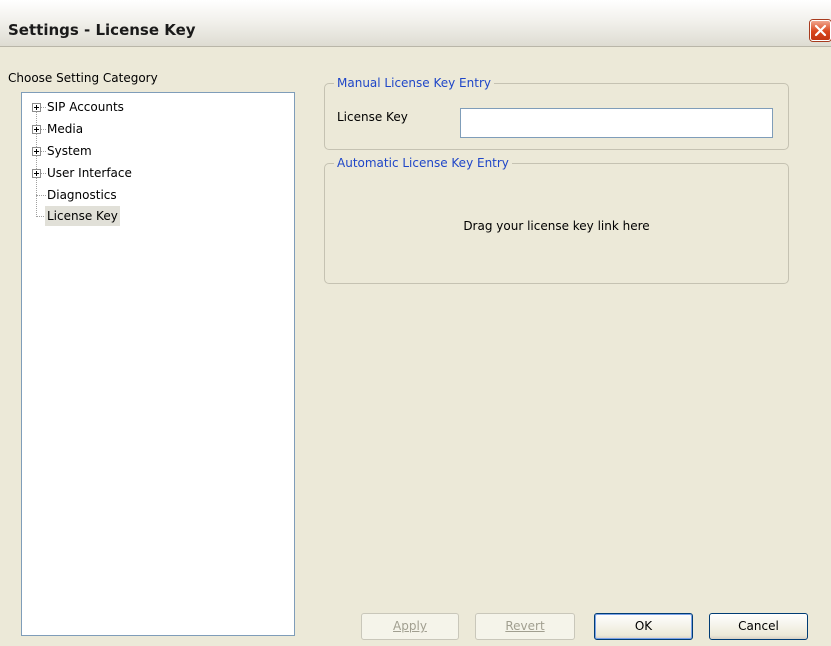 Image resolution: width=831 pixels, height=646 pixels. Describe the element at coordinates (372, 117) in the screenshot. I see `license-key-label: License Key` at that location.